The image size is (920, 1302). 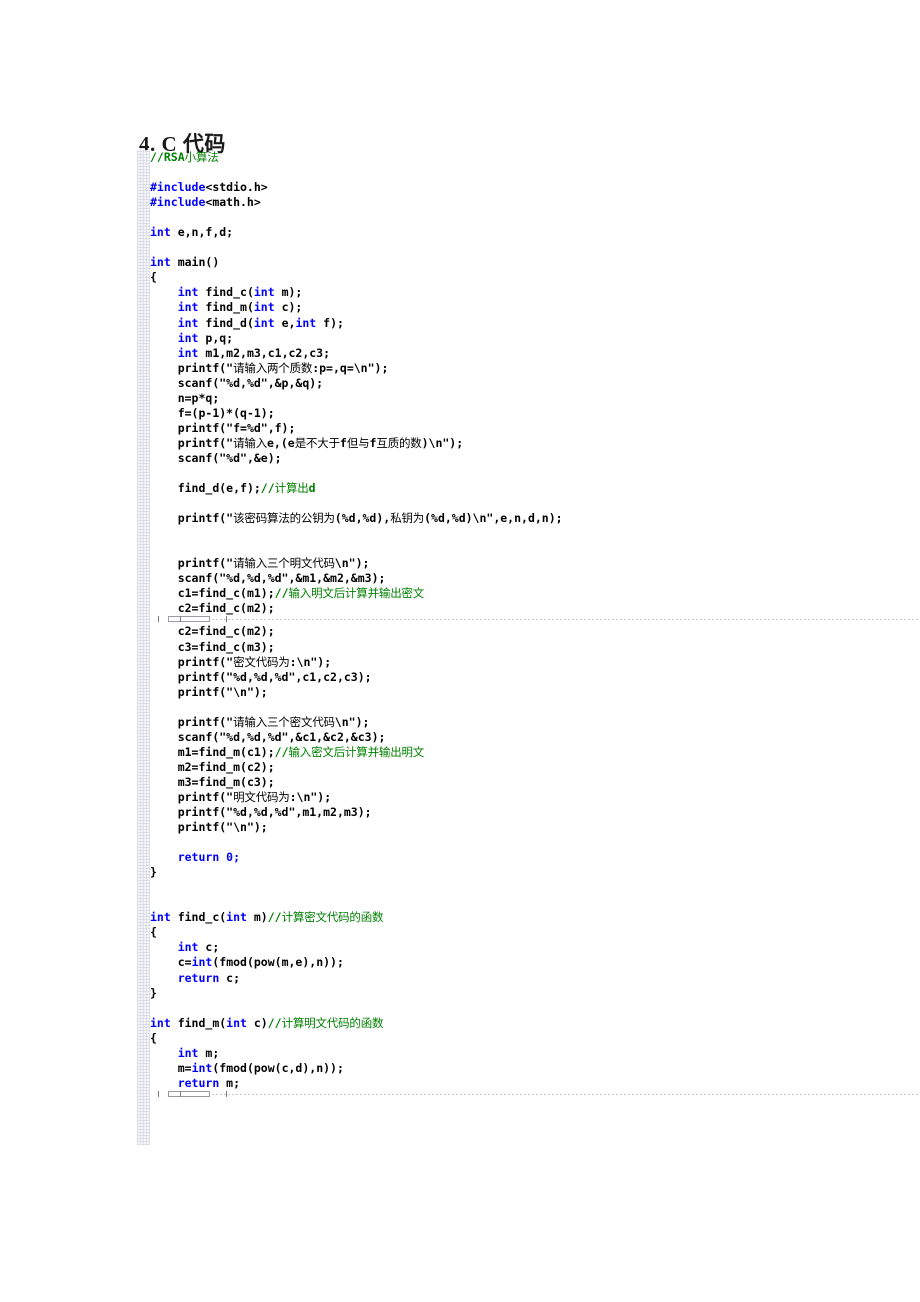 What do you see at coordinates (535, 578) in the screenshot?
I see `code-line: scanf("%d,%d,%d",&m1,&m2,&m3);` at bounding box center [535, 578].